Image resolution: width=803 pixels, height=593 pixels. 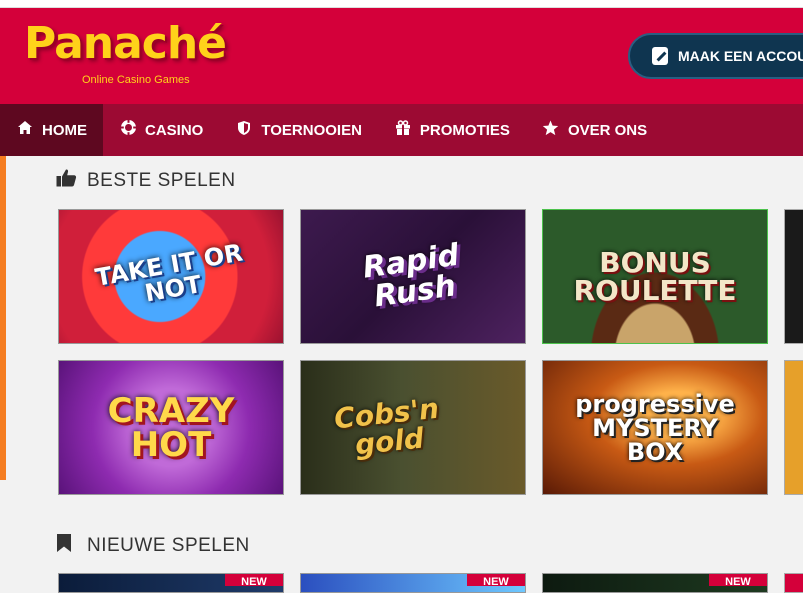 What do you see at coordinates (660, 56) in the screenshot?
I see `edit-icon` at bounding box center [660, 56].